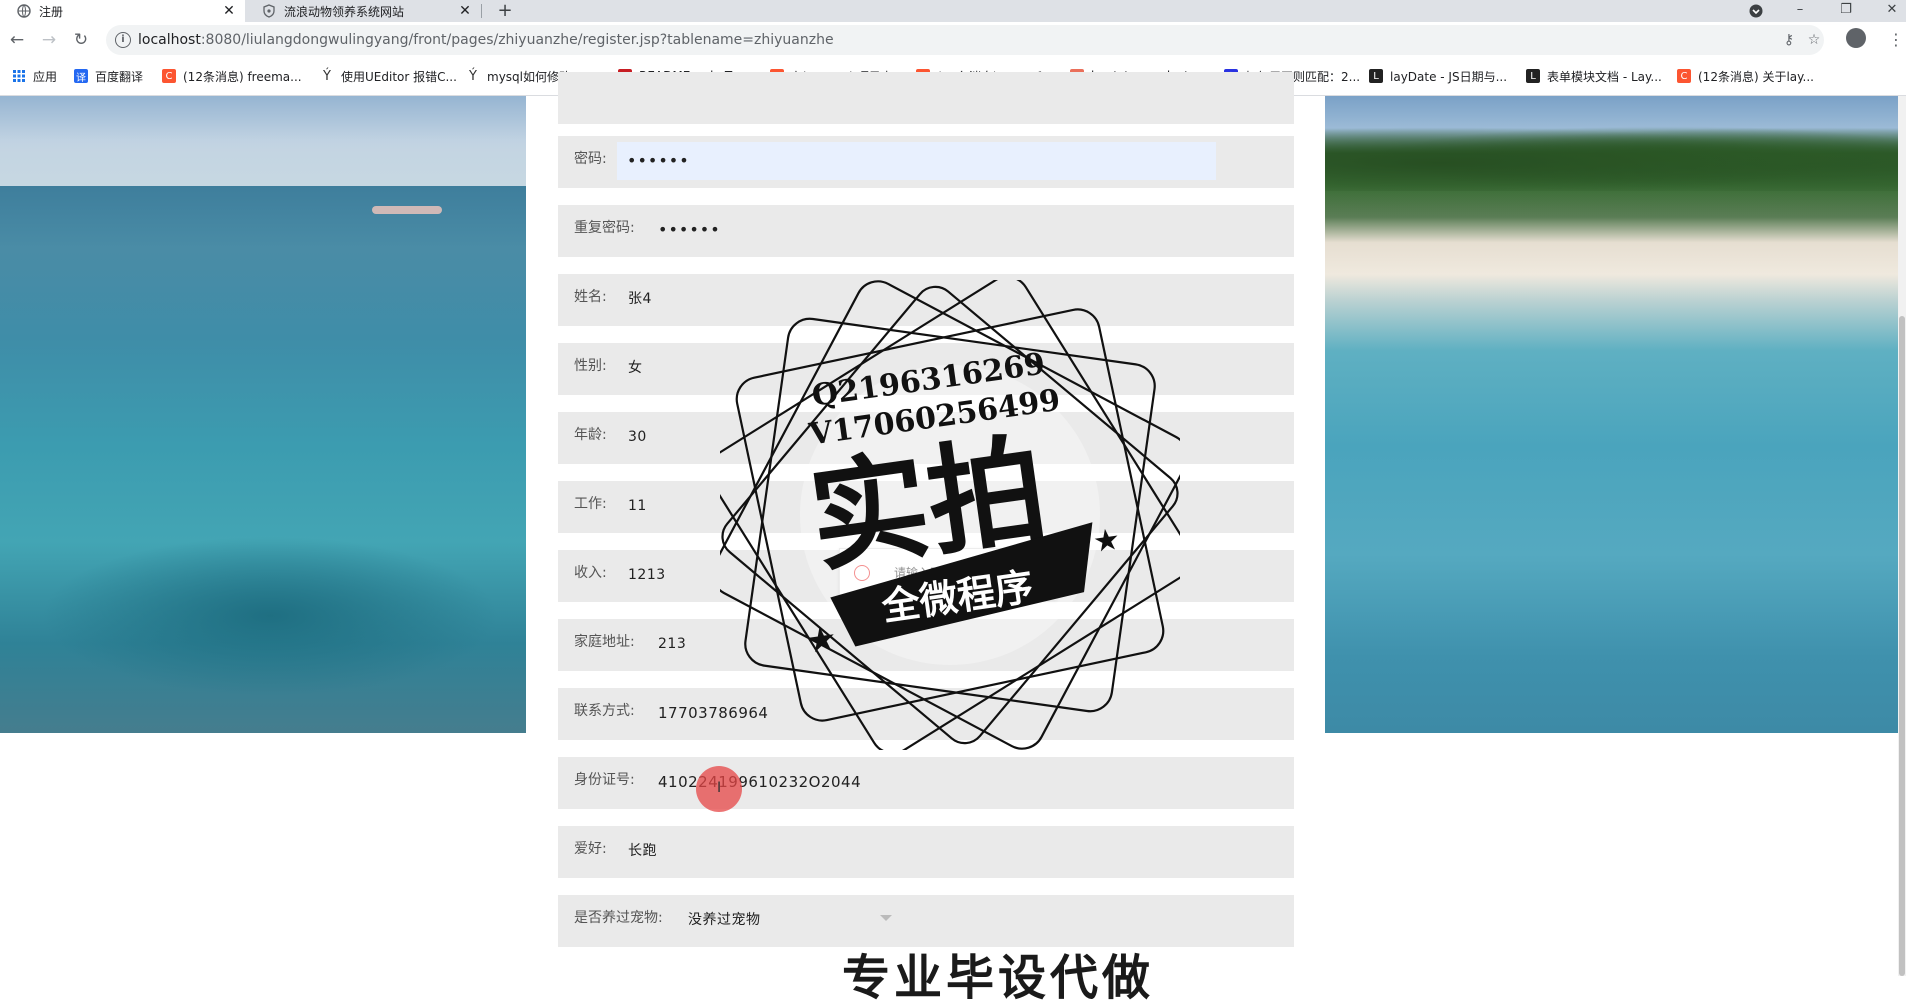 The image size is (1906, 1006). Describe the element at coordinates (1800, 11) in the screenshot. I see `minimize-icon: –` at that location.